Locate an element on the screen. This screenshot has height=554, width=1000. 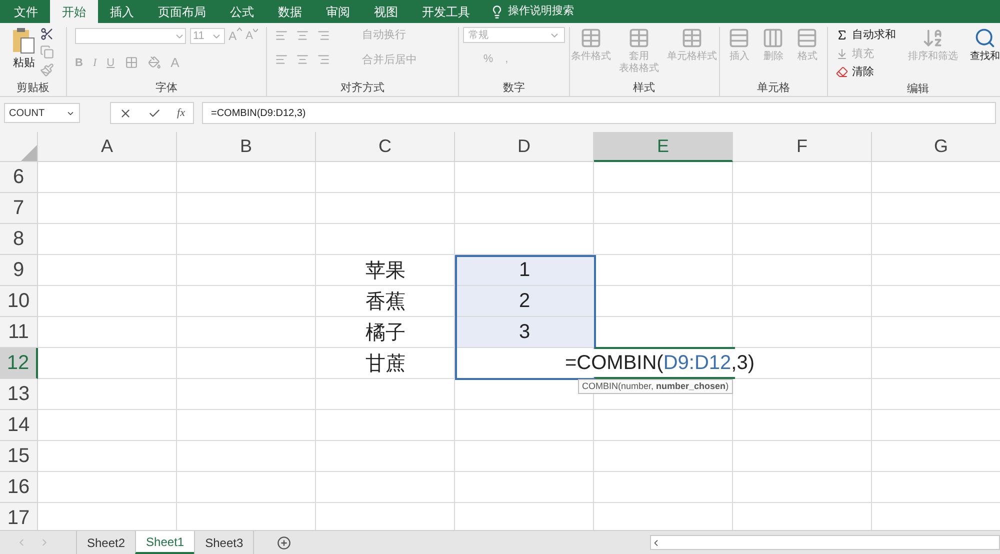
find-button: 查找和 is located at coordinates (985, 53).